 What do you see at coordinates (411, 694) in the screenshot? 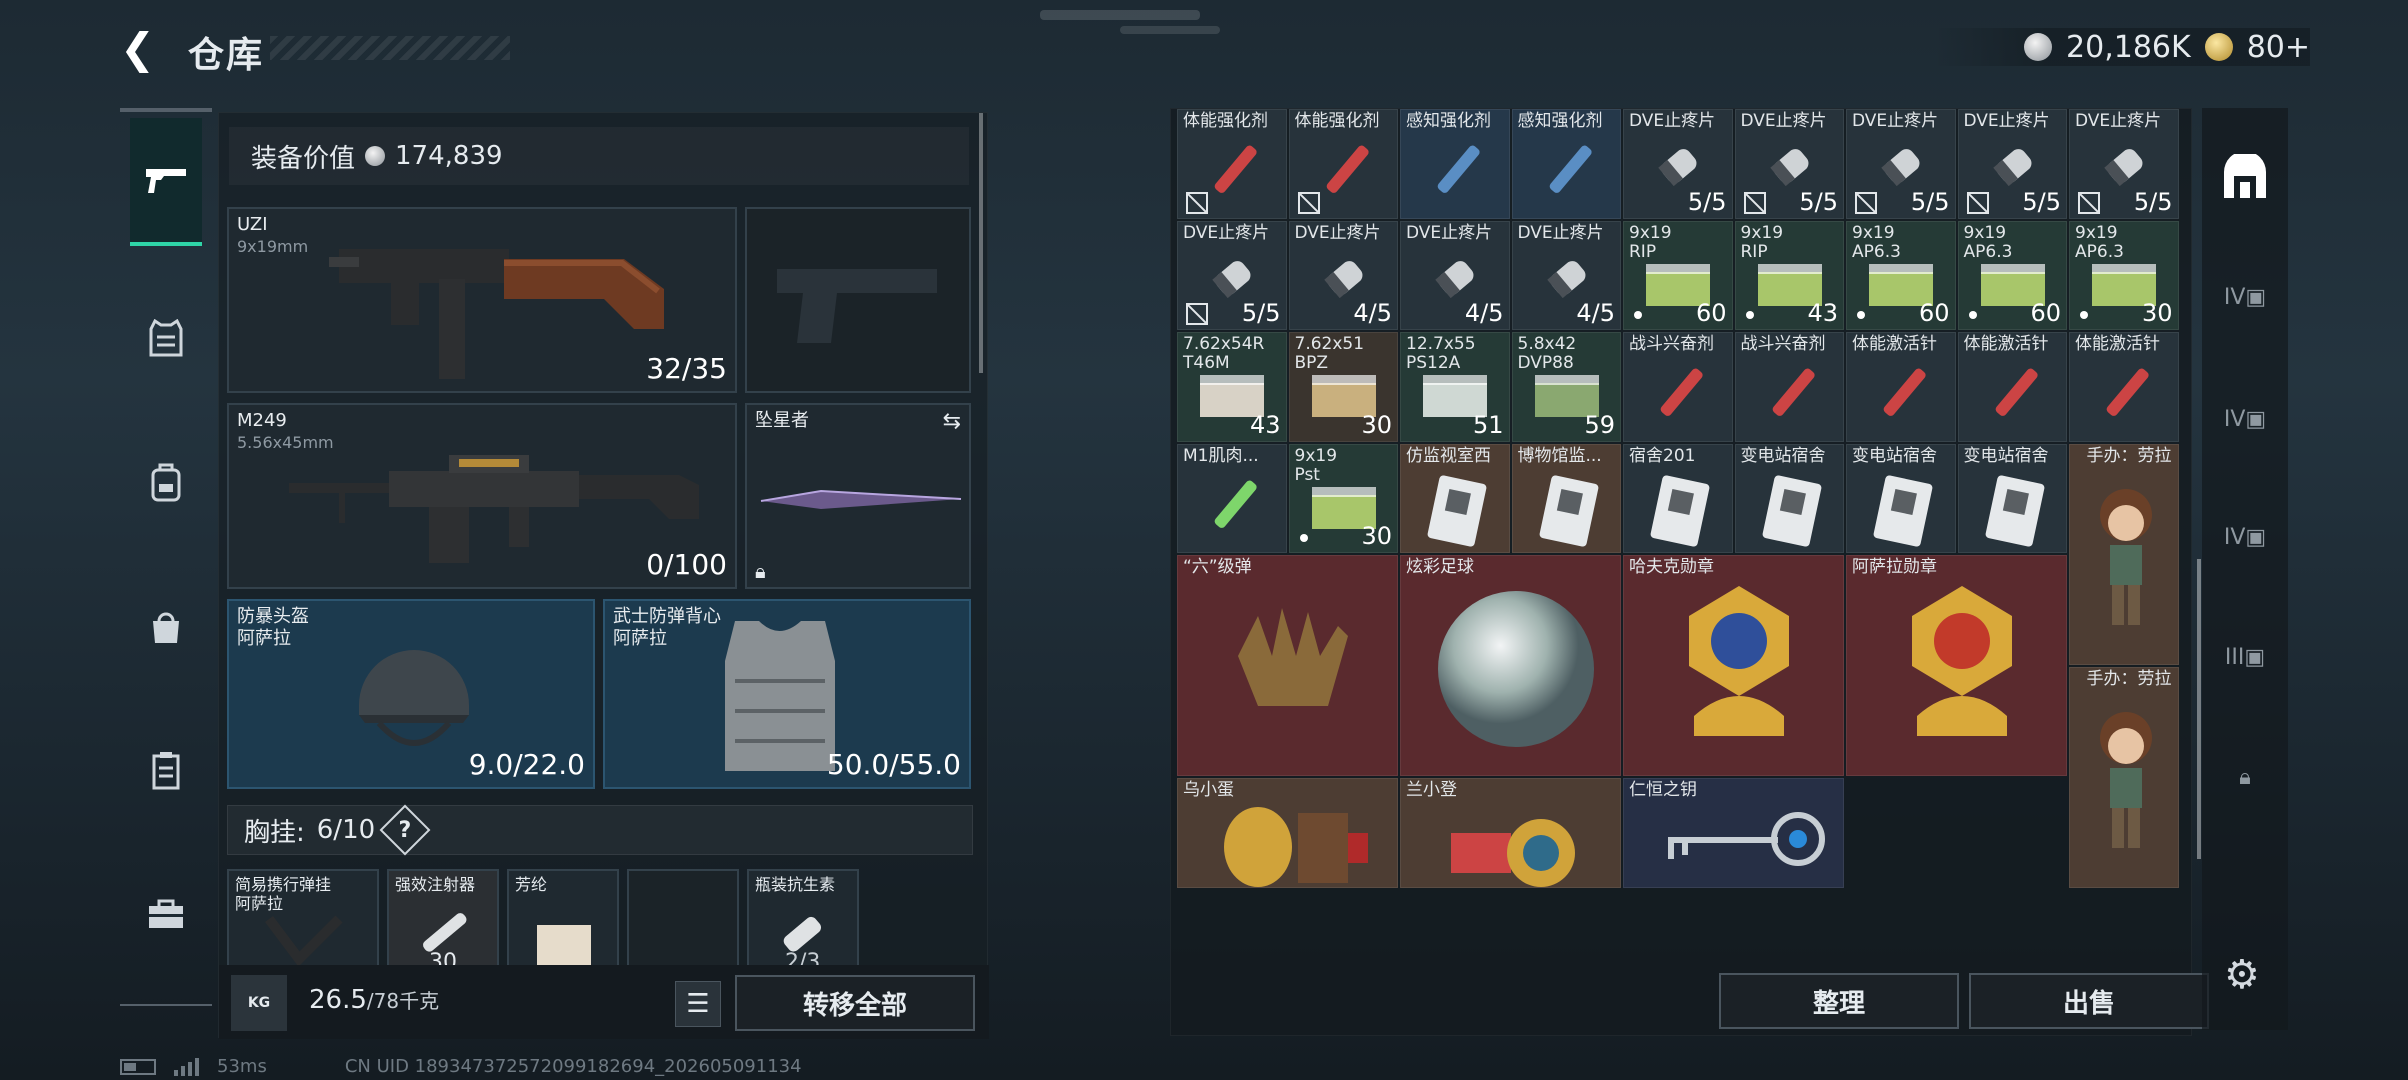
I see `helmet-slot: 防暴头盔 阿萨拉 9.0/22.0` at bounding box center [411, 694].